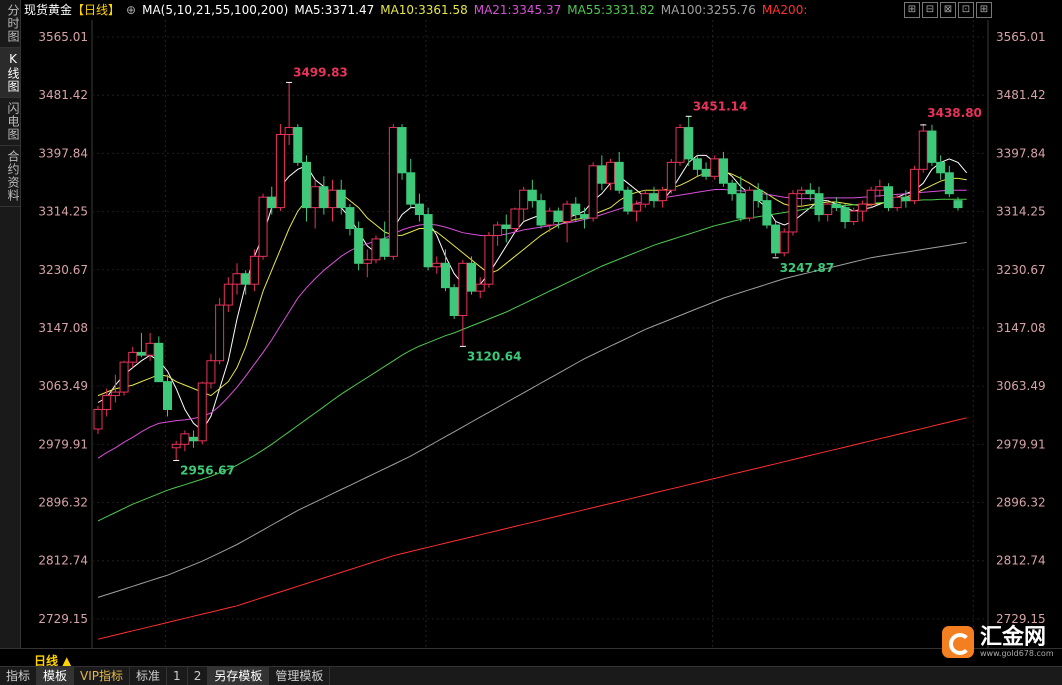 Image resolution: width=1062 pixels, height=685 pixels. Describe the element at coordinates (912, 10) in the screenshot. I see `zoom-in-icon: ⊞` at that location.